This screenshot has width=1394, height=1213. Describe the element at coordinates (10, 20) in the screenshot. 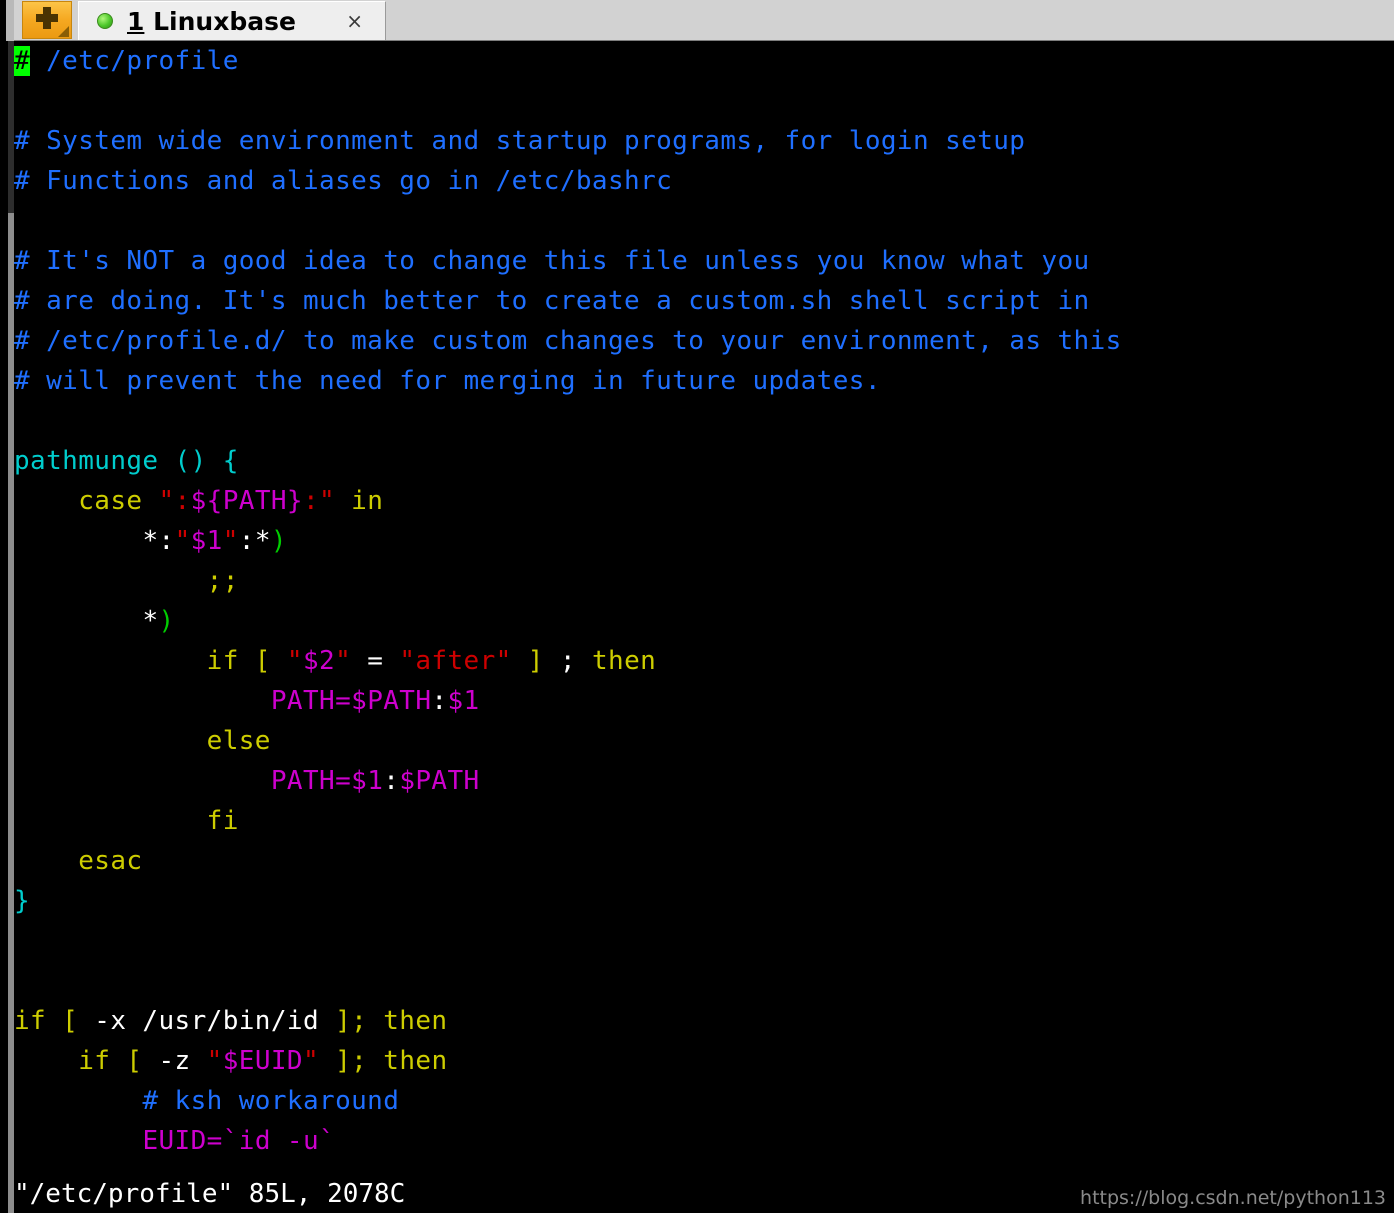

I see `tab-bar-left-shade` at that location.